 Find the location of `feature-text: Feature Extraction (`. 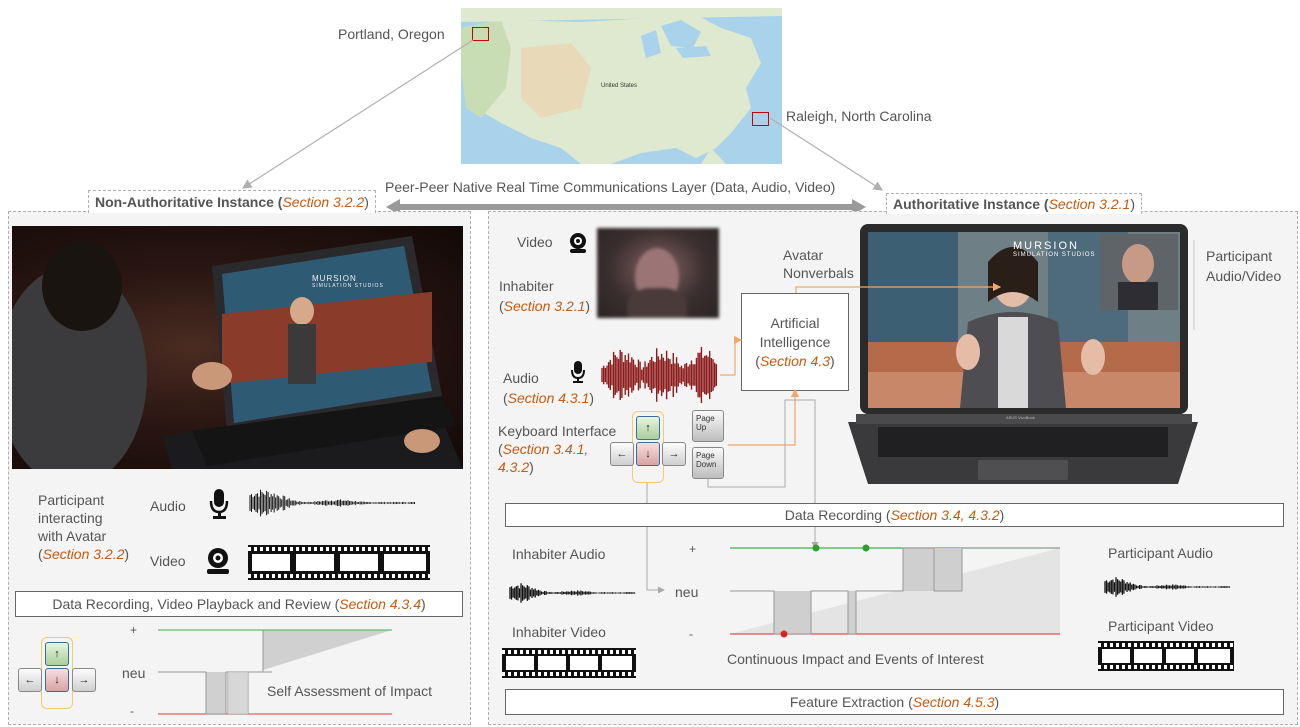

feature-text: Feature Extraction ( is located at coordinates (851, 702).